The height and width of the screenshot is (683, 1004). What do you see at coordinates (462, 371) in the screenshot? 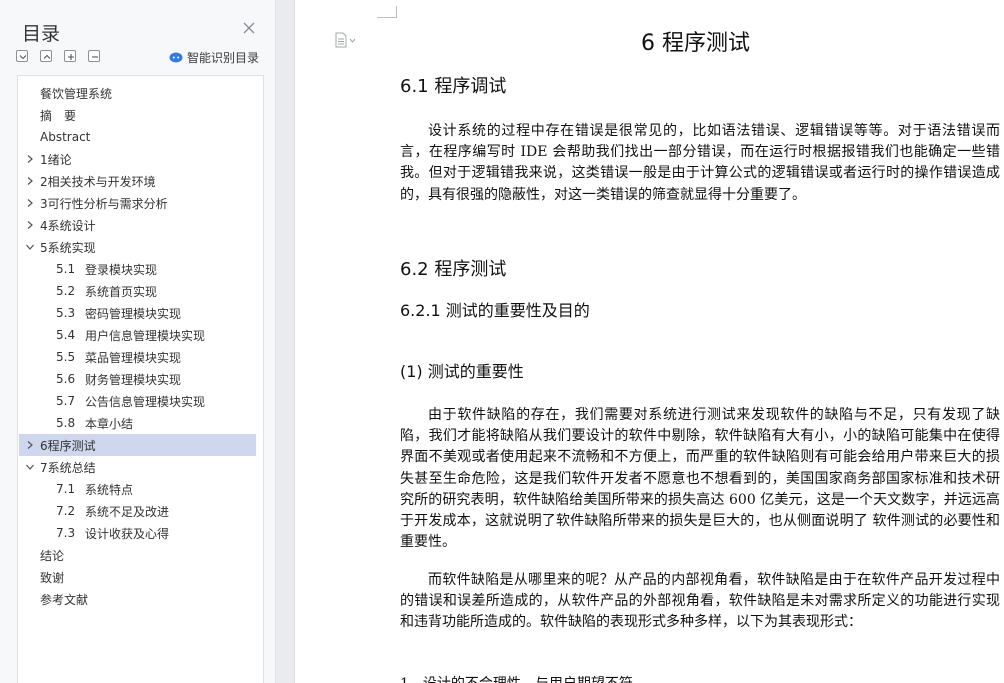
I see `subsubsection-heading: (1) 测试的重要性` at bounding box center [462, 371].